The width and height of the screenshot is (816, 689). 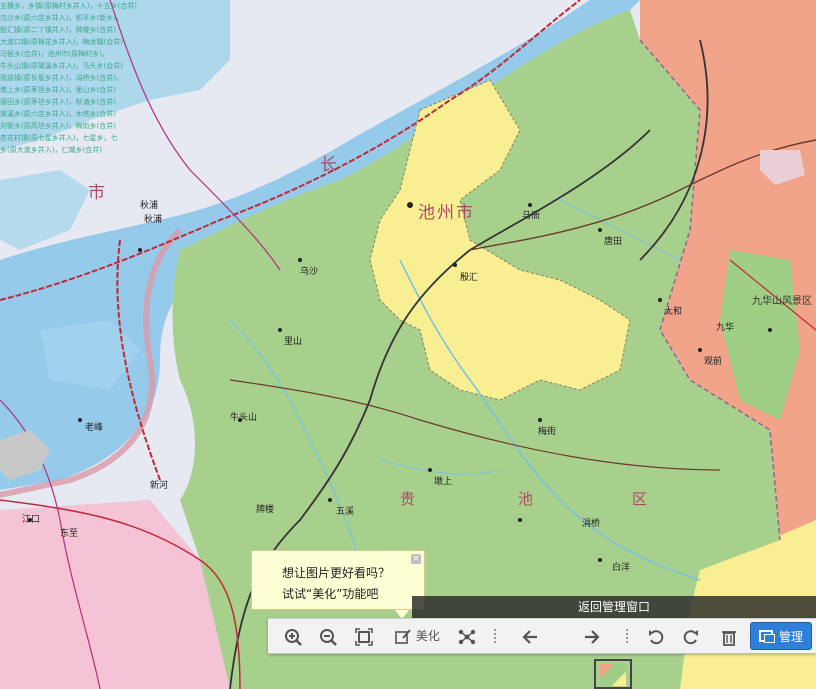 I want to click on window-icon, so click(x=767, y=636).